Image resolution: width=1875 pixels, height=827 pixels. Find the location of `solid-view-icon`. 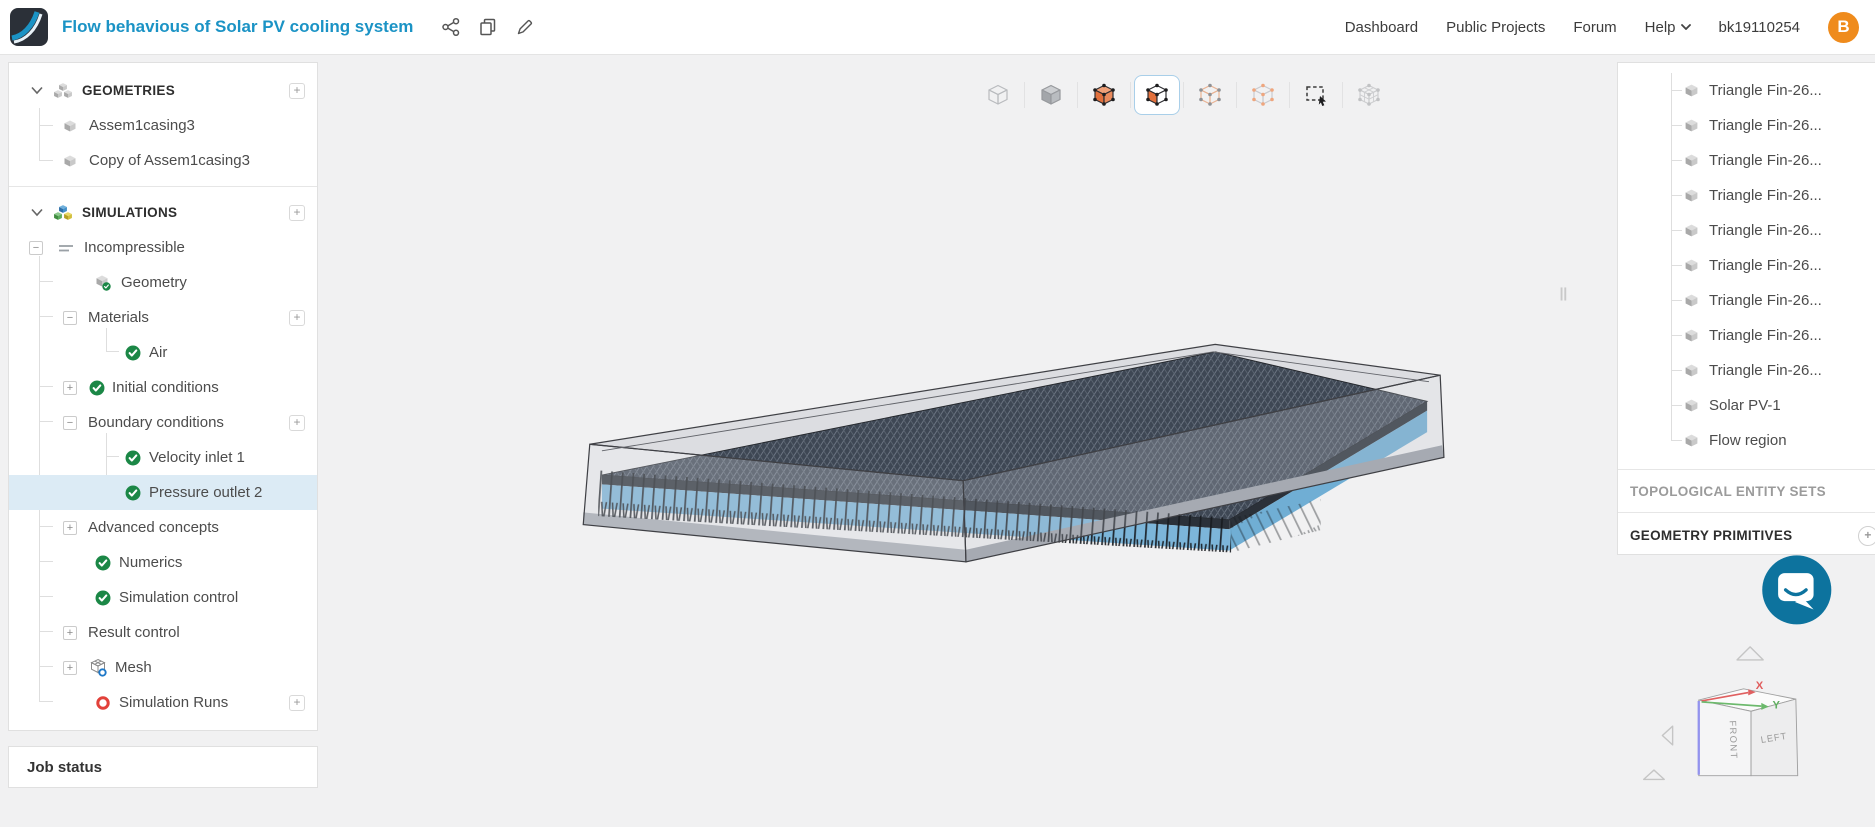

solid-view-icon is located at coordinates (1051, 95).